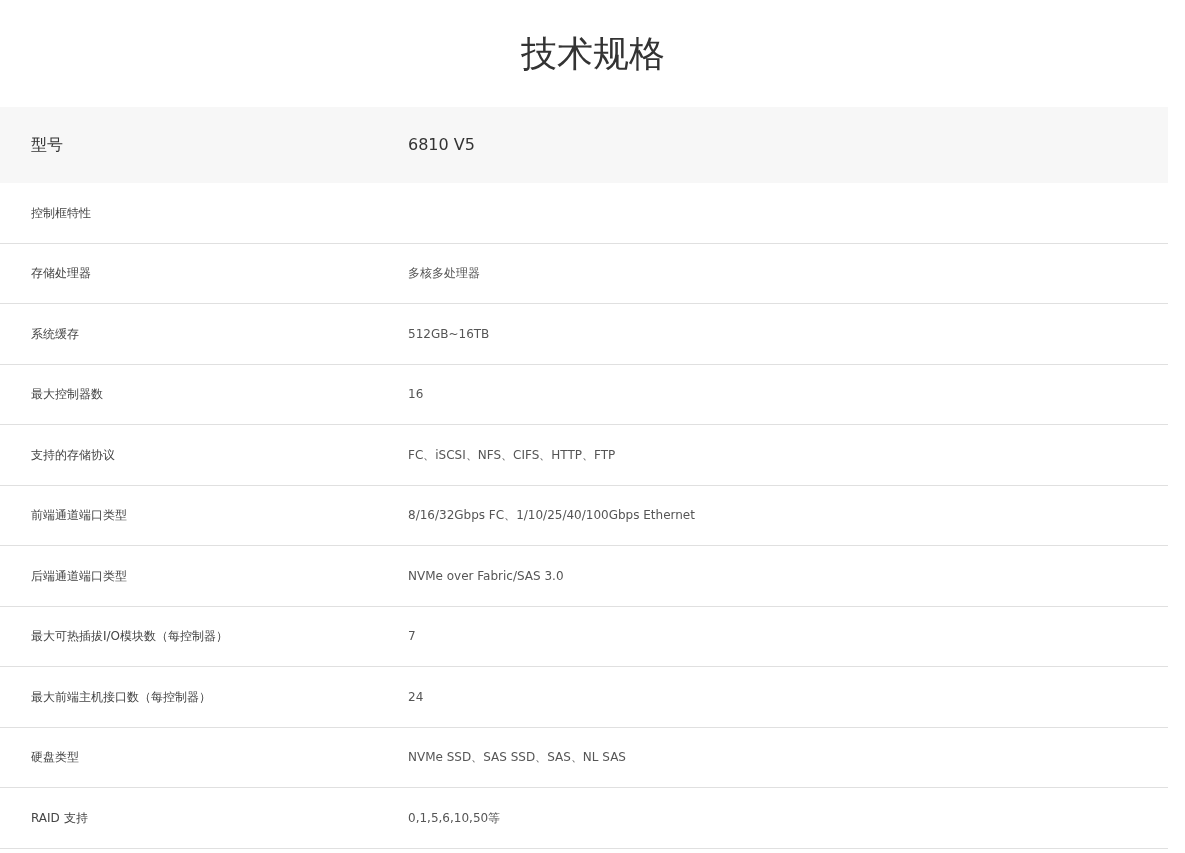 The image size is (1185, 853). Describe the element at coordinates (416, 395) in the screenshot. I see `spec-value: 16` at that location.